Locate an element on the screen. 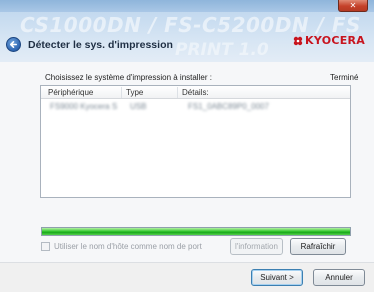 The height and width of the screenshot is (292, 374). list-header: Périphérique Type Détails: is located at coordinates (195, 92).